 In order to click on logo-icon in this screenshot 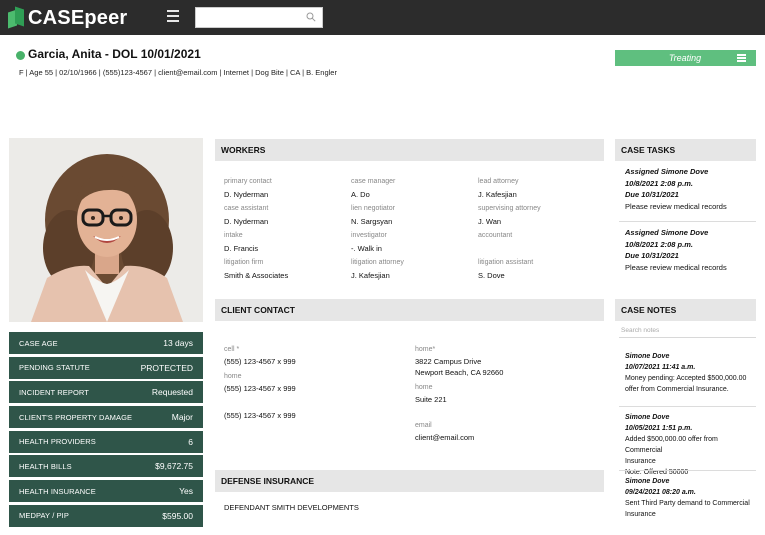, I will do `click(16, 17)`.